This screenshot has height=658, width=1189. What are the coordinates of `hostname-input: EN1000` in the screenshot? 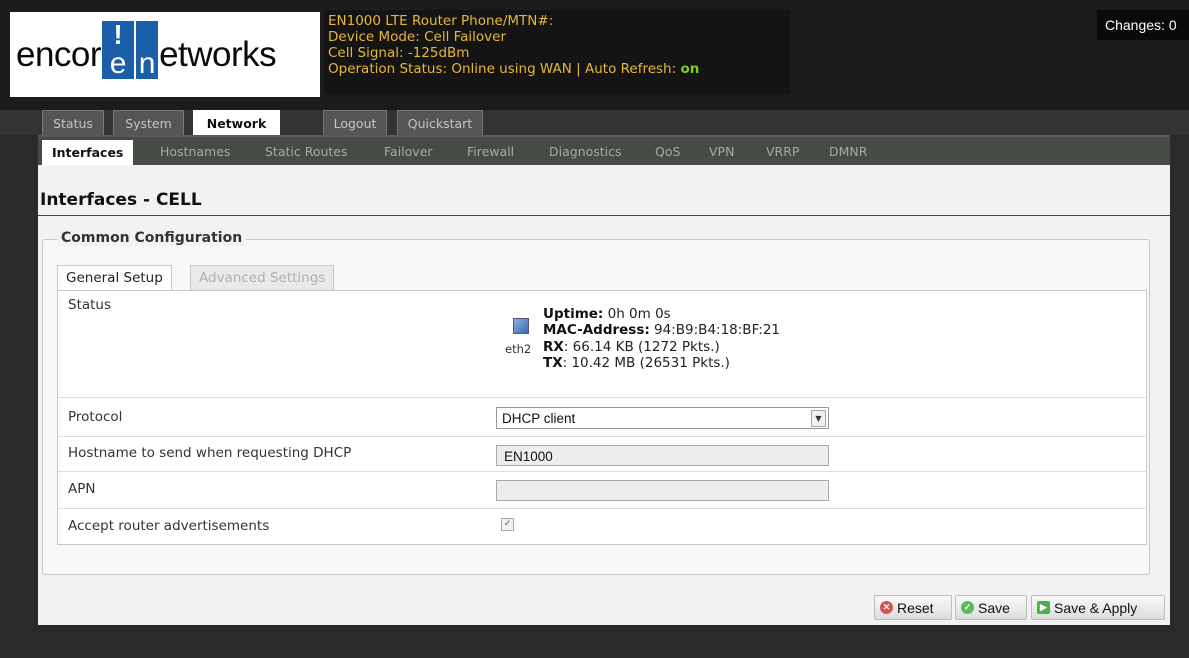 It's located at (662, 455).